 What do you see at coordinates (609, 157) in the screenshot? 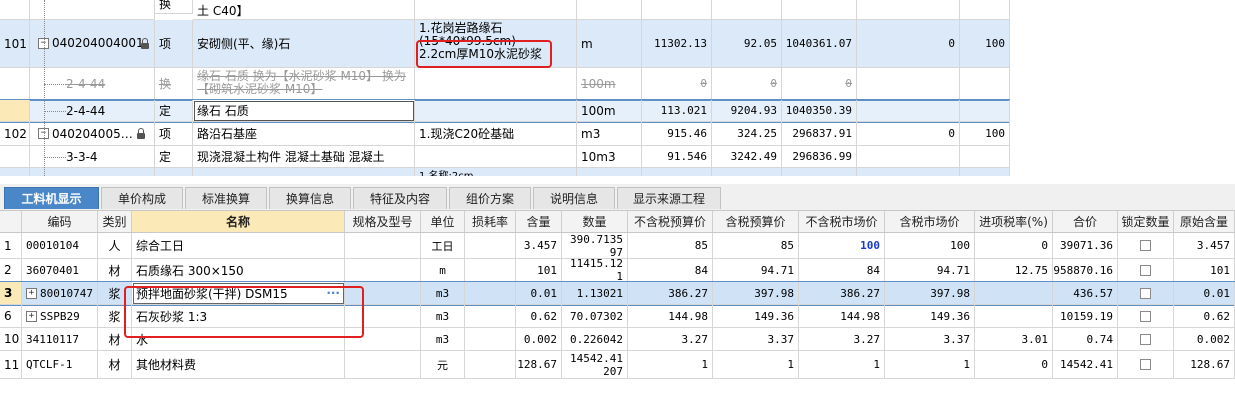
I see `row-unit: 10m3` at bounding box center [609, 157].